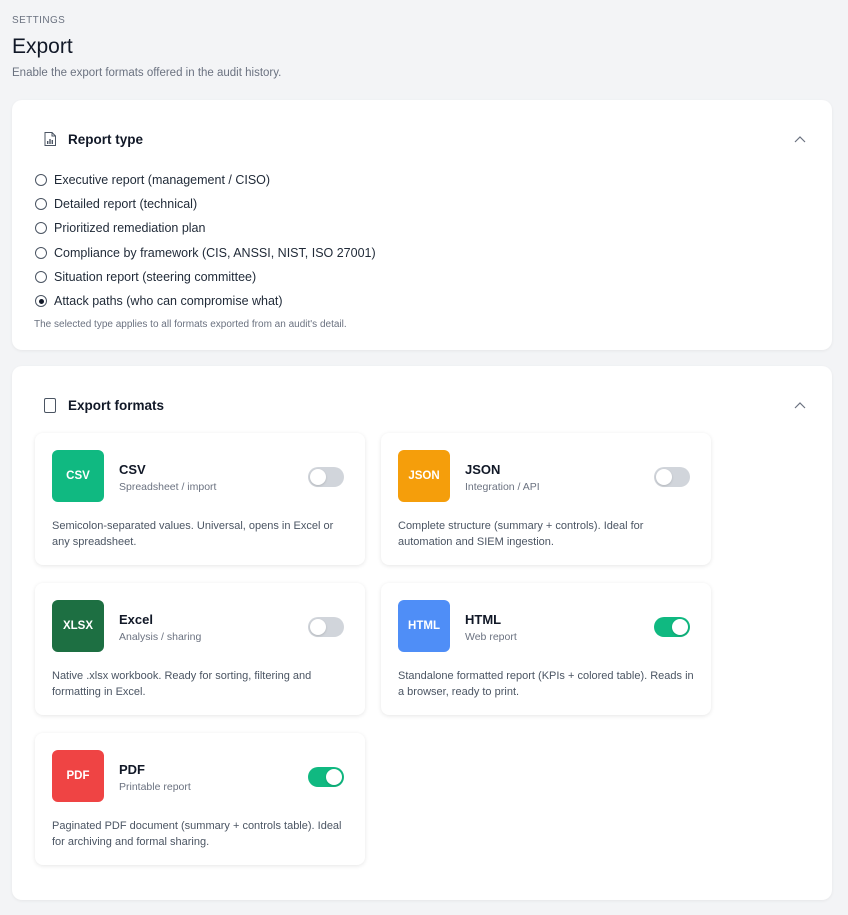  I want to click on export-formats-title: Export formats, so click(116, 405).